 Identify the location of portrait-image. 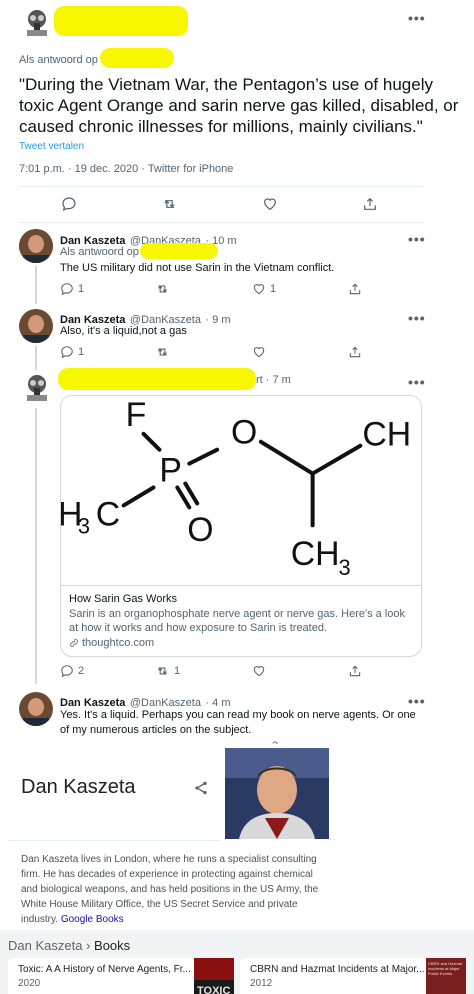
(277, 793).